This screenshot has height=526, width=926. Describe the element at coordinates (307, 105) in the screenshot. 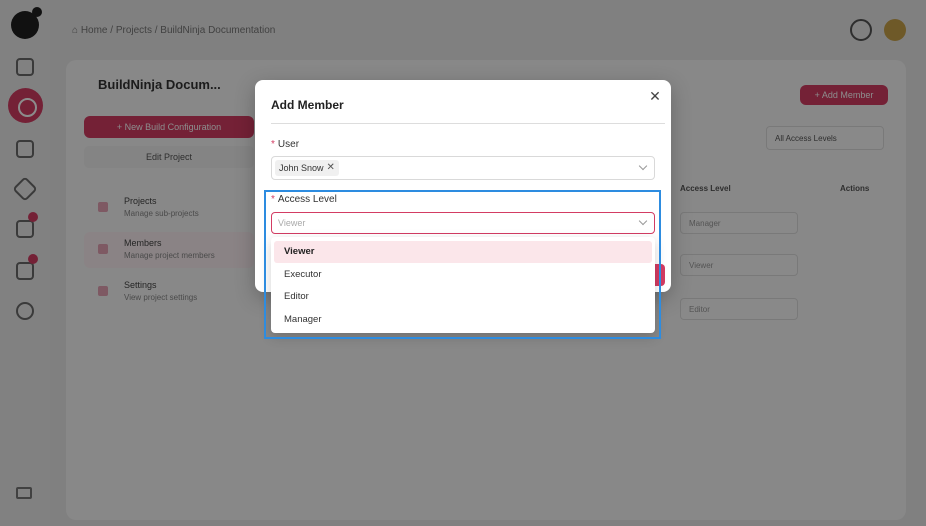

I see `modal-title: Add Member` at that location.